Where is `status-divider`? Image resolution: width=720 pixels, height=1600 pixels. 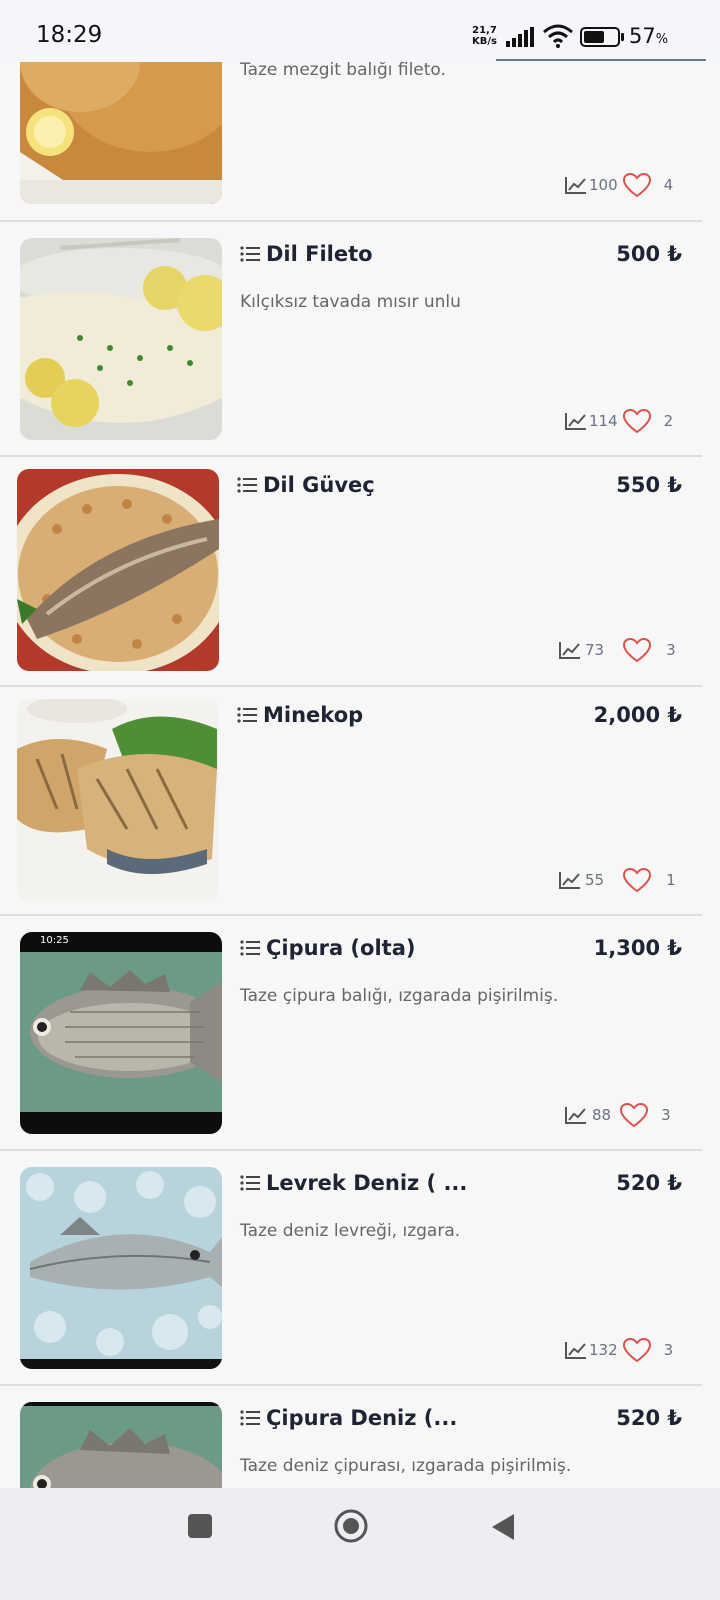
status-divider is located at coordinates (601, 60).